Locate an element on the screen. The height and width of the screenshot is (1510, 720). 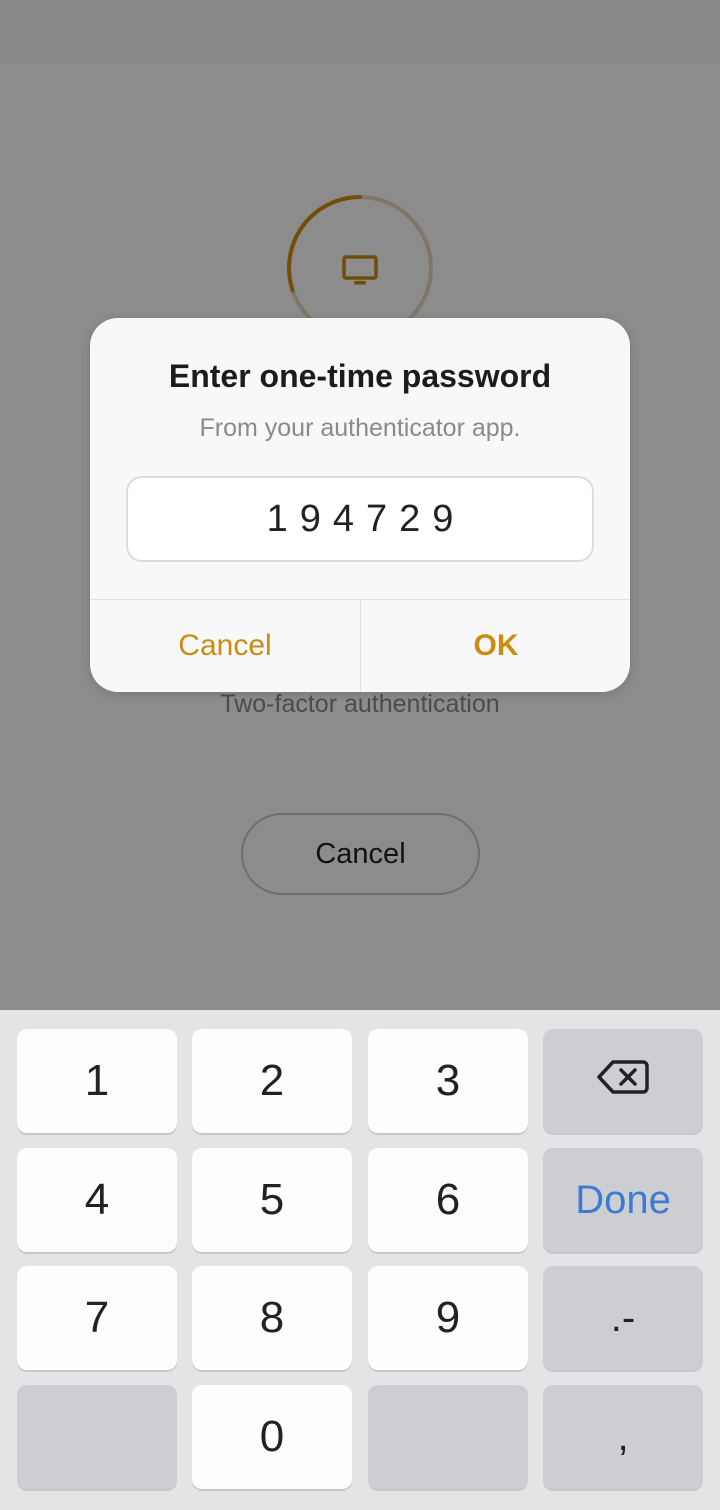
key-6: 6 is located at coordinates (448, 1200).